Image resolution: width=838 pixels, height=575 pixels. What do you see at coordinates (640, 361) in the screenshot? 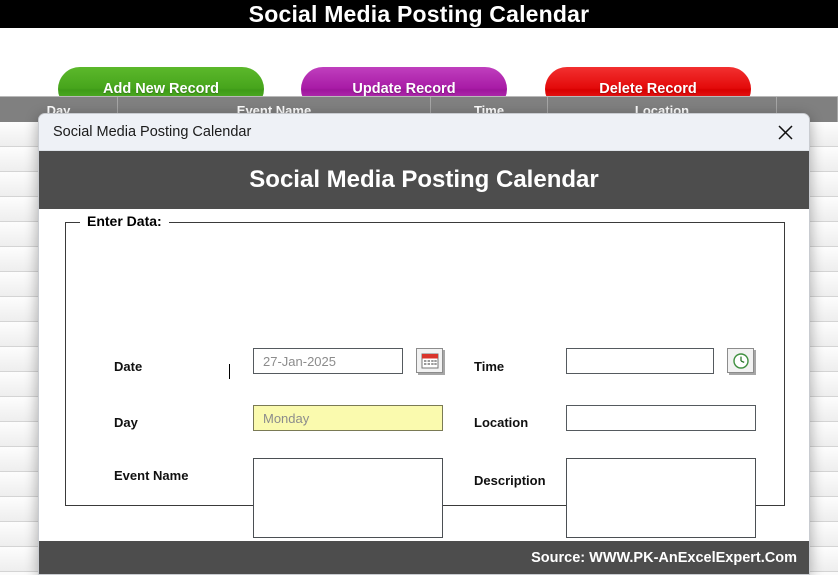
I see `time-input` at bounding box center [640, 361].